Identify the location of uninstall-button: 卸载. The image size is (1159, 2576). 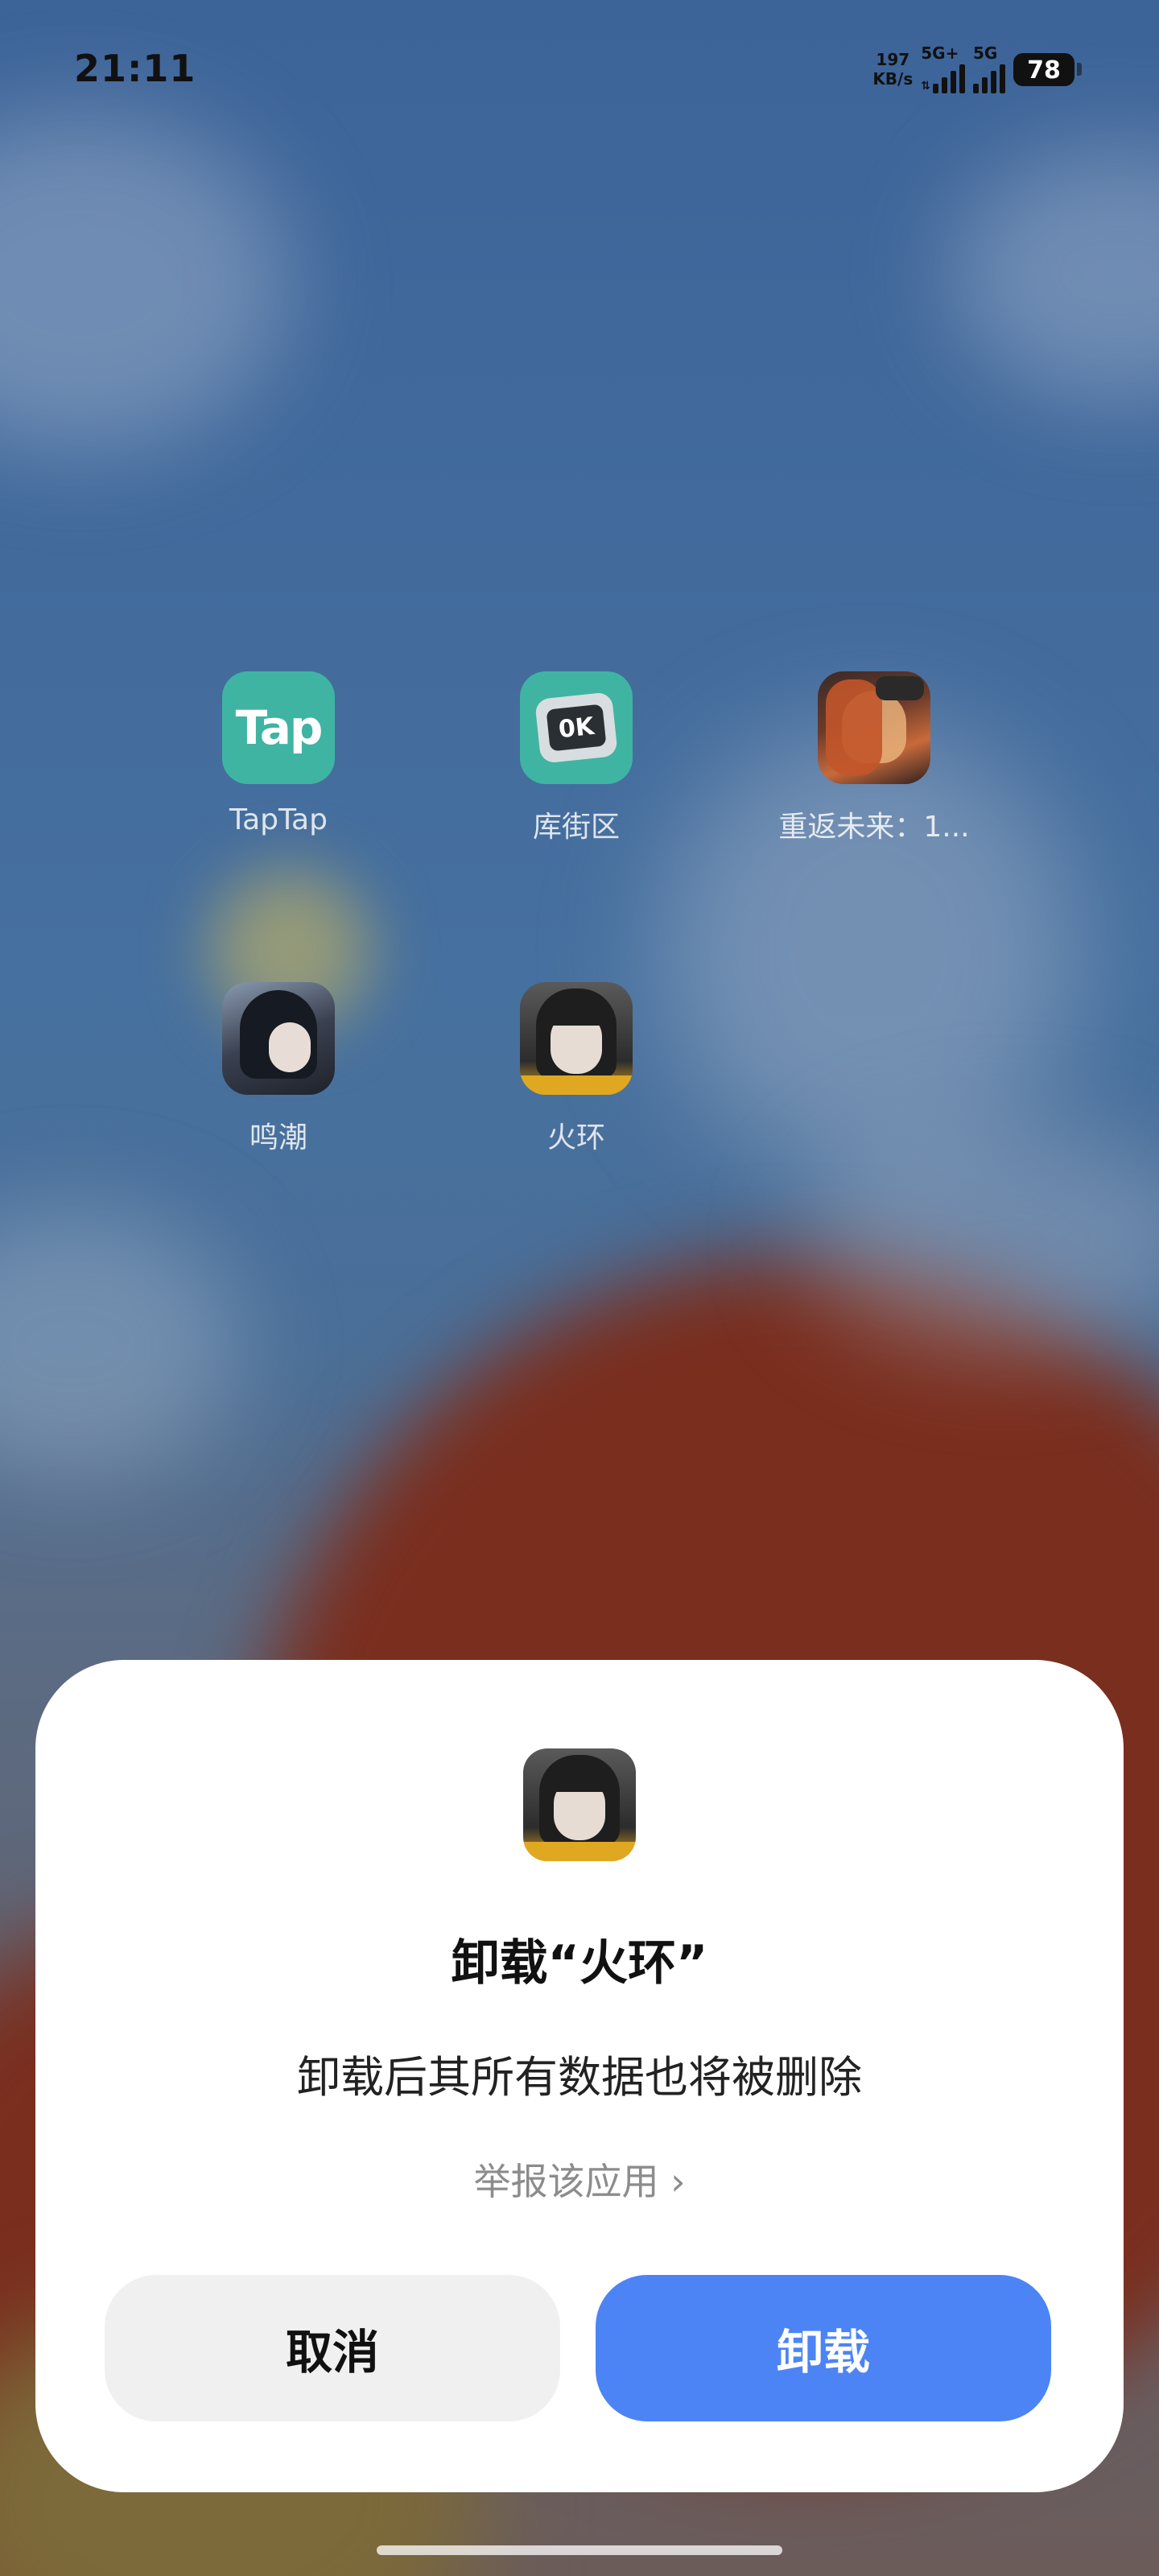
(823, 2348).